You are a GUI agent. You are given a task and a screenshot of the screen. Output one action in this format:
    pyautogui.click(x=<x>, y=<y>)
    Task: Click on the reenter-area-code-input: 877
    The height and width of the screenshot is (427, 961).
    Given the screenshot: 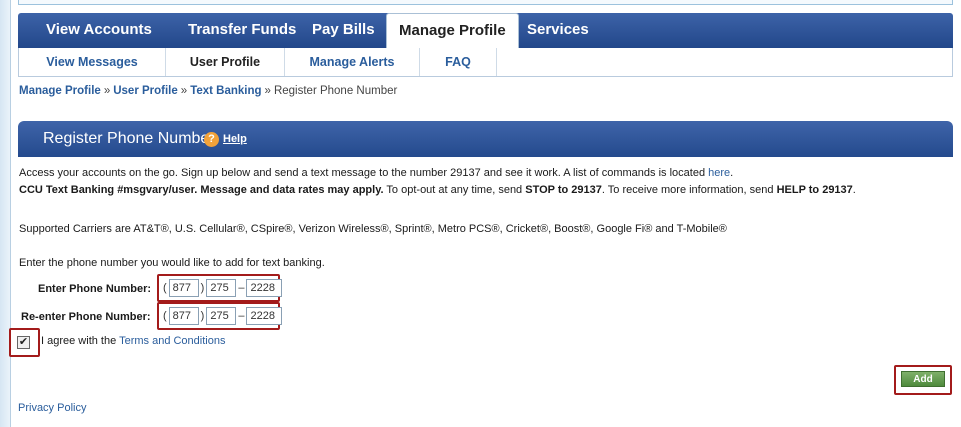 What is the action you would take?
    pyautogui.click(x=183, y=316)
    